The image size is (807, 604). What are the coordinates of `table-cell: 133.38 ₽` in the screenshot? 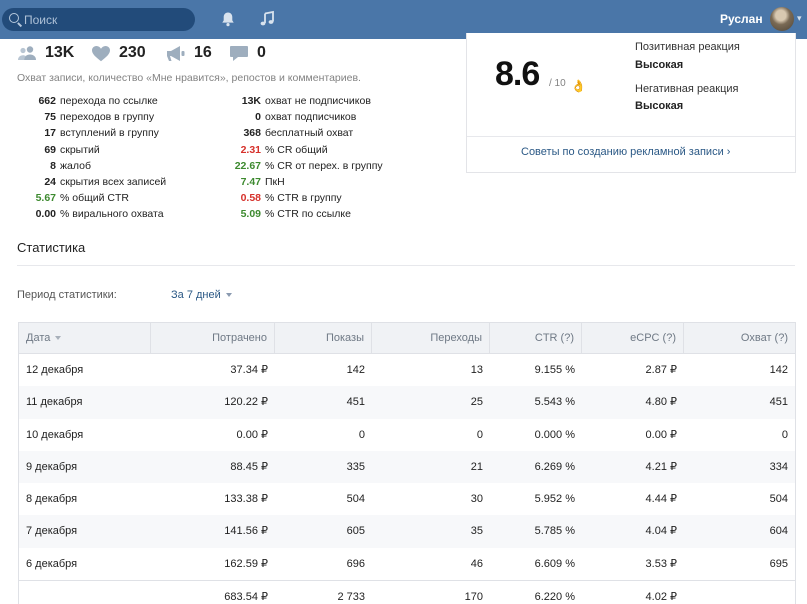 It's located at (246, 499).